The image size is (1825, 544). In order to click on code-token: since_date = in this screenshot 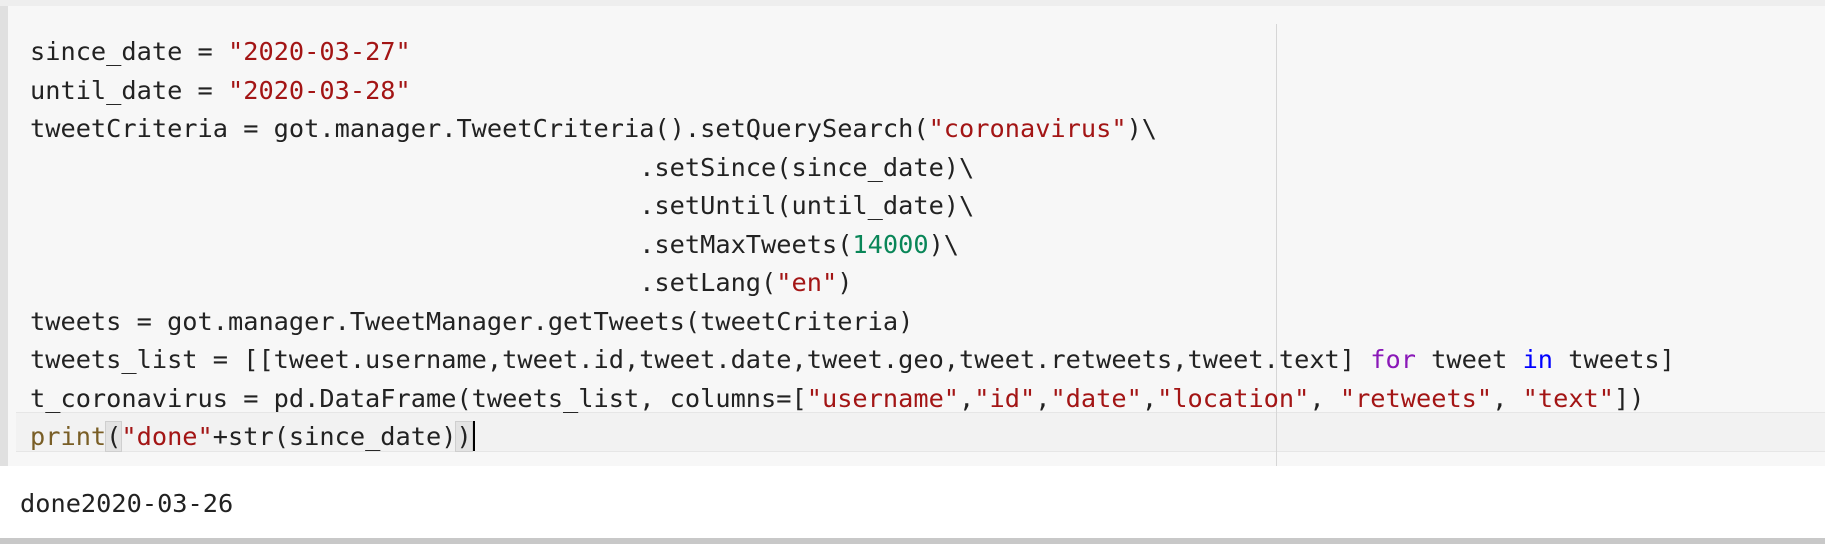, I will do `click(129, 51)`.